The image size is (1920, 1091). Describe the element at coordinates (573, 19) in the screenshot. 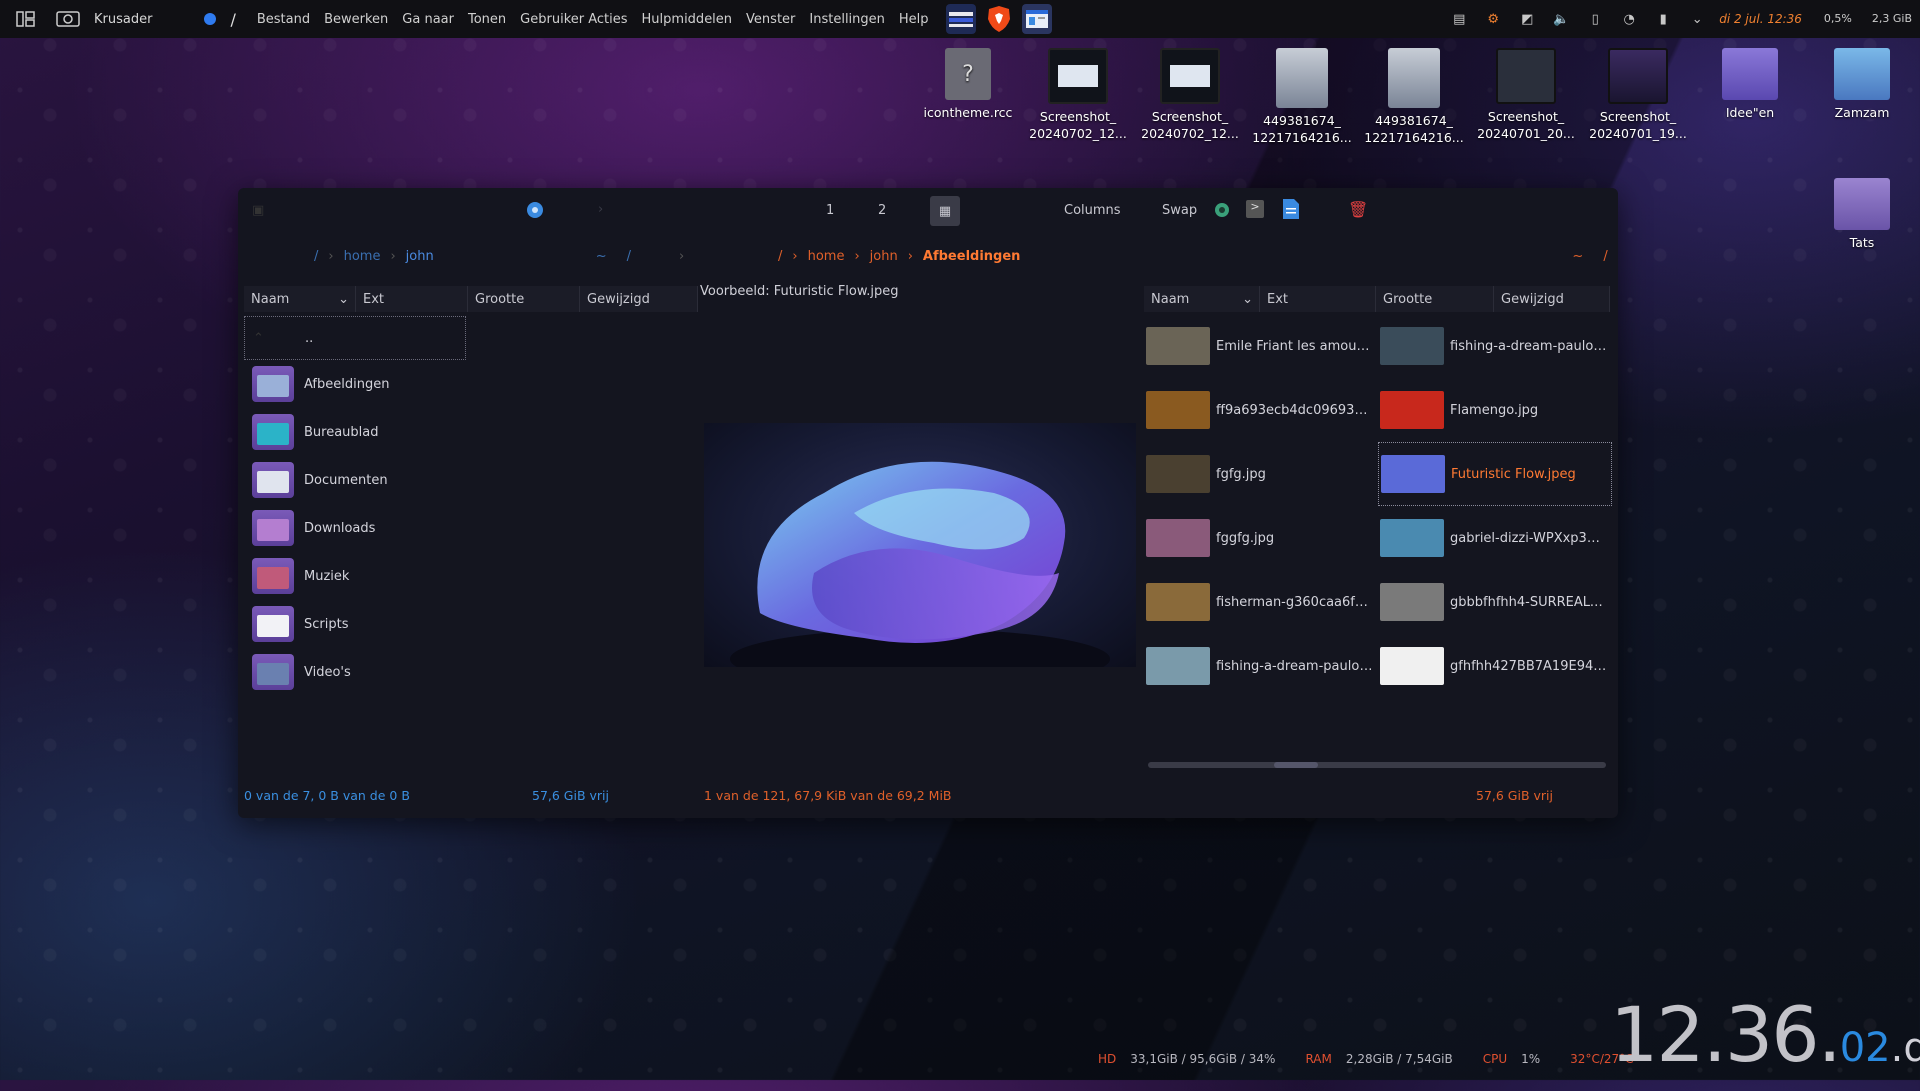

I see `menu-gebruiker-acties: Gebruiker Acties` at that location.